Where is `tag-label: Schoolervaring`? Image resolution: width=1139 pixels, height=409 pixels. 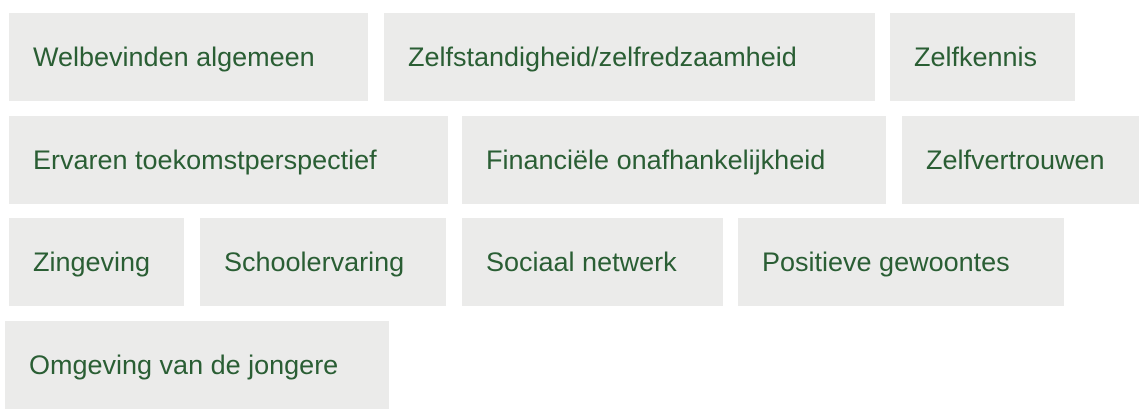 tag-label: Schoolervaring is located at coordinates (314, 262).